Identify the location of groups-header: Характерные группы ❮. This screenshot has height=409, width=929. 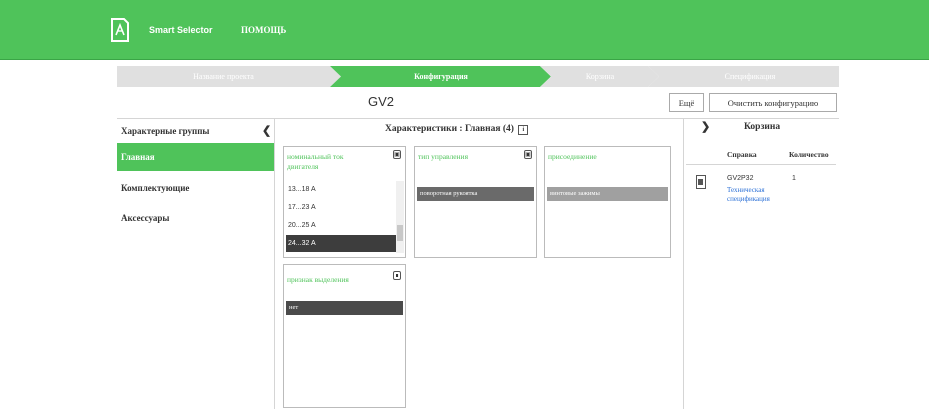
(194, 131).